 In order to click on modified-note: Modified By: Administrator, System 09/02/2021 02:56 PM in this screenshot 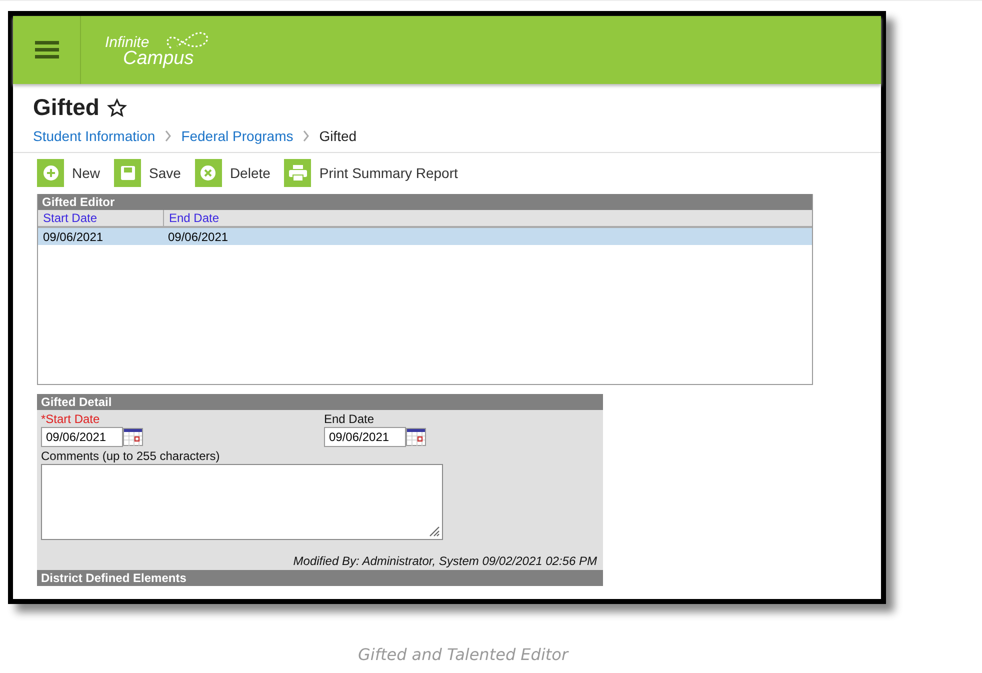, I will do `click(445, 561)`.